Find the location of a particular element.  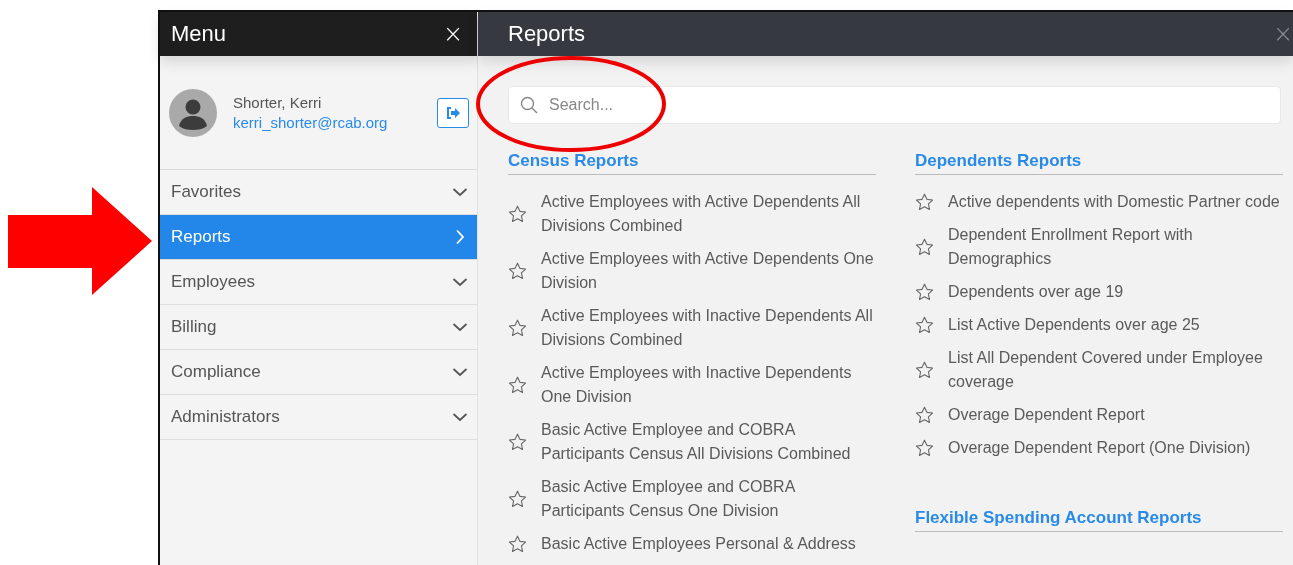

user-name: Shorter, Kerri is located at coordinates (278, 102).